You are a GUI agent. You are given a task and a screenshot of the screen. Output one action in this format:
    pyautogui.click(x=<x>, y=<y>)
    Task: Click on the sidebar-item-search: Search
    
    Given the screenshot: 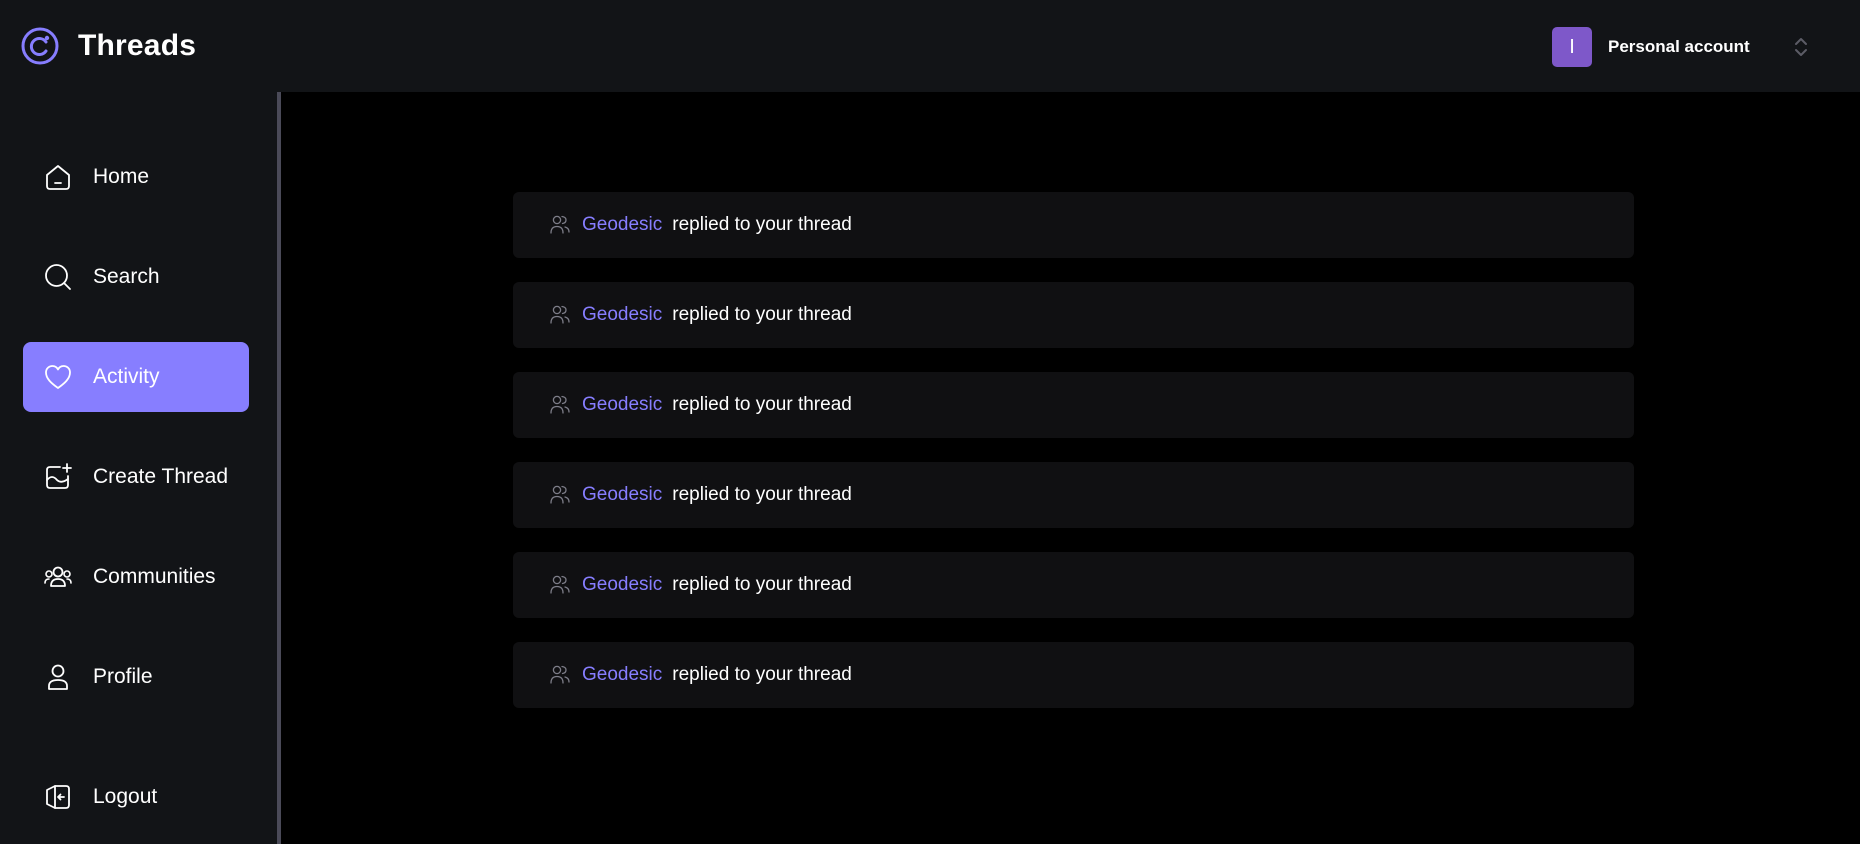 What is the action you would take?
    pyautogui.click(x=136, y=277)
    